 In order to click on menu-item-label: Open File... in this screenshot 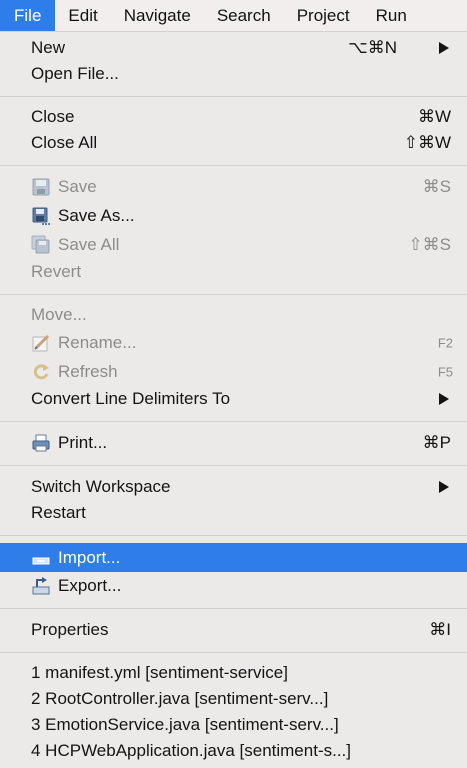, I will do `click(75, 73)`.